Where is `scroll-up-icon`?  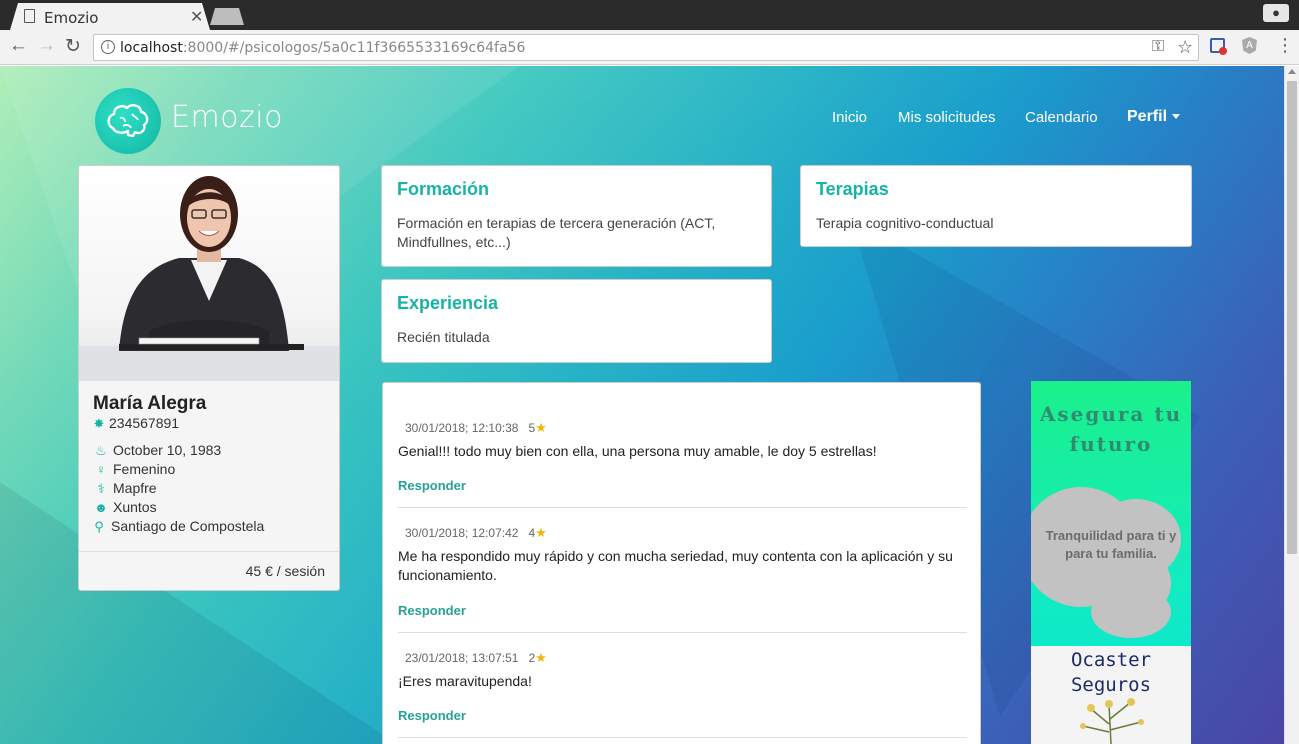 scroll-up-icon is located at coordinates (1292, 71).